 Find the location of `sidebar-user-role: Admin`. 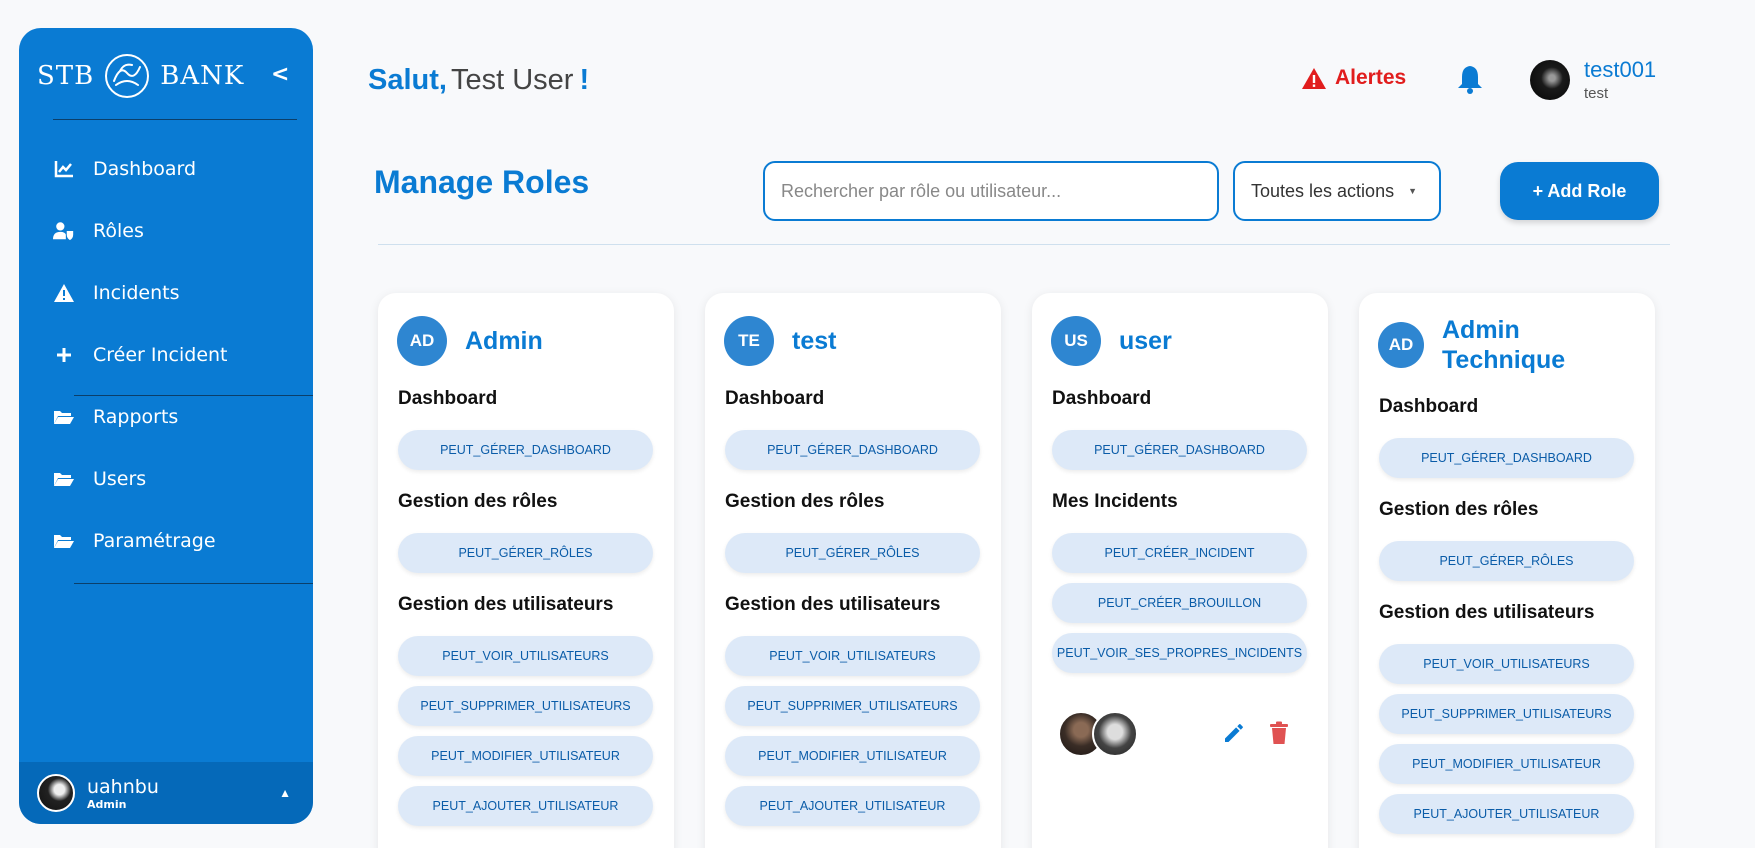

sidebar-user-role: Admin is located at coordinates (107, 804).